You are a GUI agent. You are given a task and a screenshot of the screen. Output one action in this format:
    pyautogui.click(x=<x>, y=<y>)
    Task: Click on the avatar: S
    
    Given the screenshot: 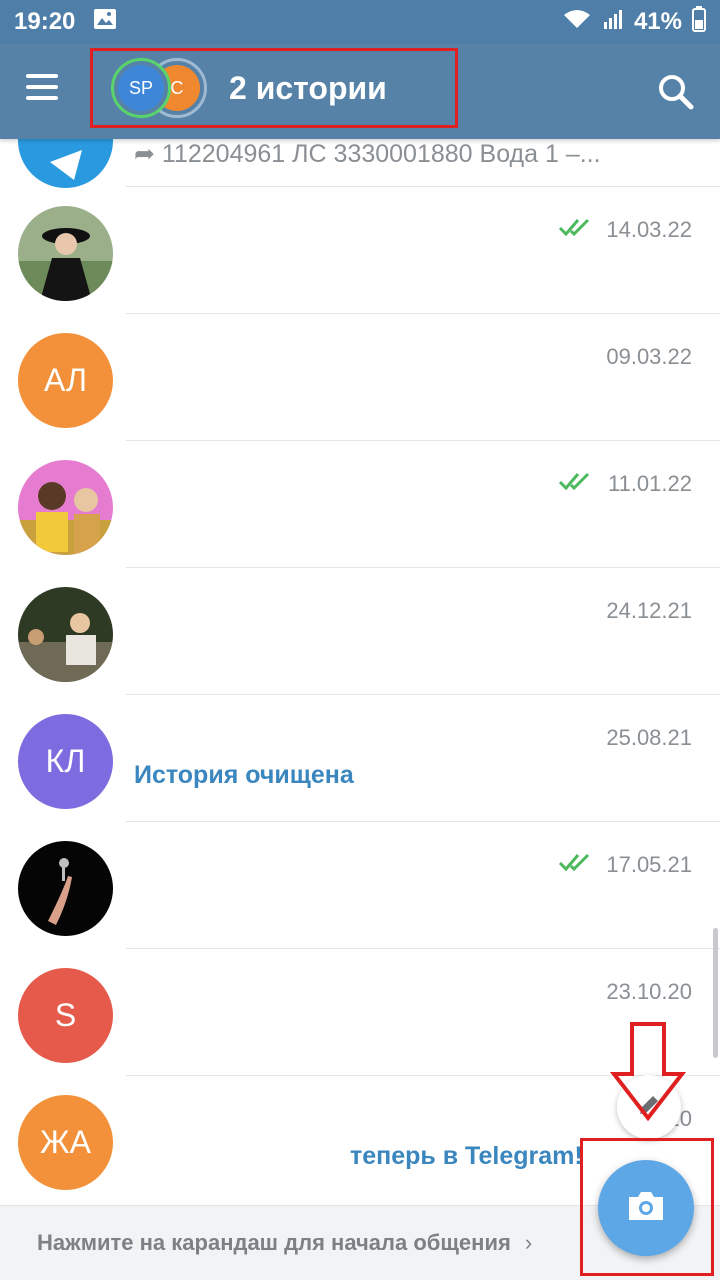 What is the action you would take?
    pyautogui.click(x=65, y=1015)
    